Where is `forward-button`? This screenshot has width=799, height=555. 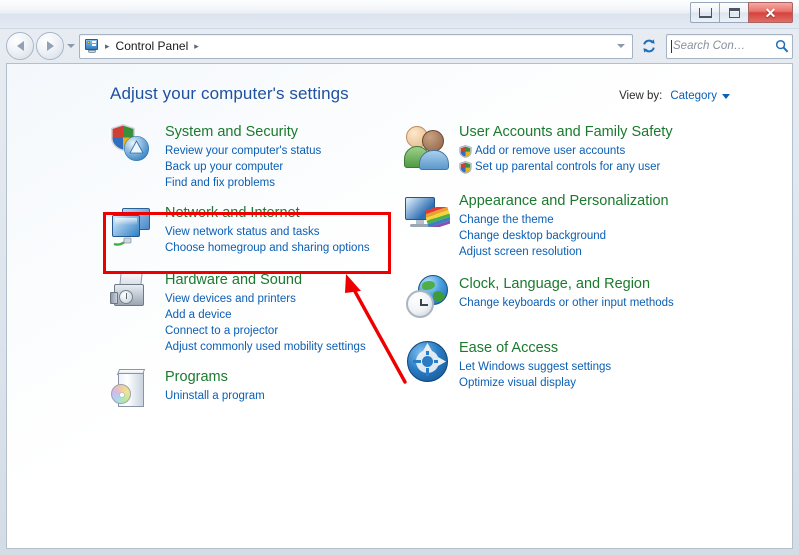 forward-button is located at coordinates (50, 46).